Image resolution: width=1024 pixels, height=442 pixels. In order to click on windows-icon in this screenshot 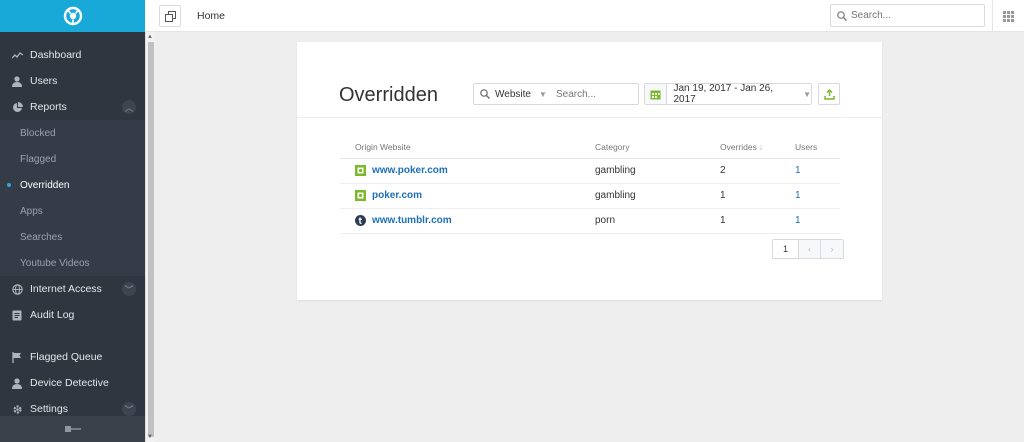, I will do `click(170, 16)`.